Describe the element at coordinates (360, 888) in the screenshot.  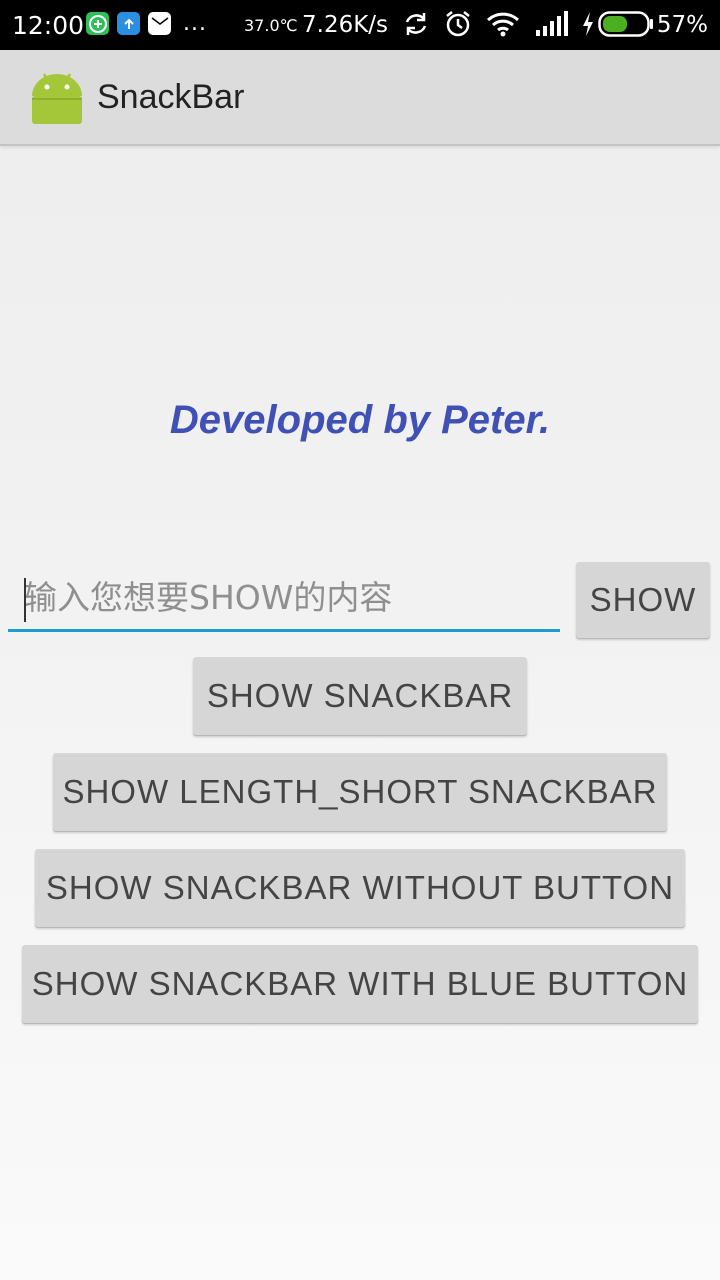
I see `show-snackbar-without-button-button: SHOW SNACKBAR WITHOUT BUTTON` at that location.